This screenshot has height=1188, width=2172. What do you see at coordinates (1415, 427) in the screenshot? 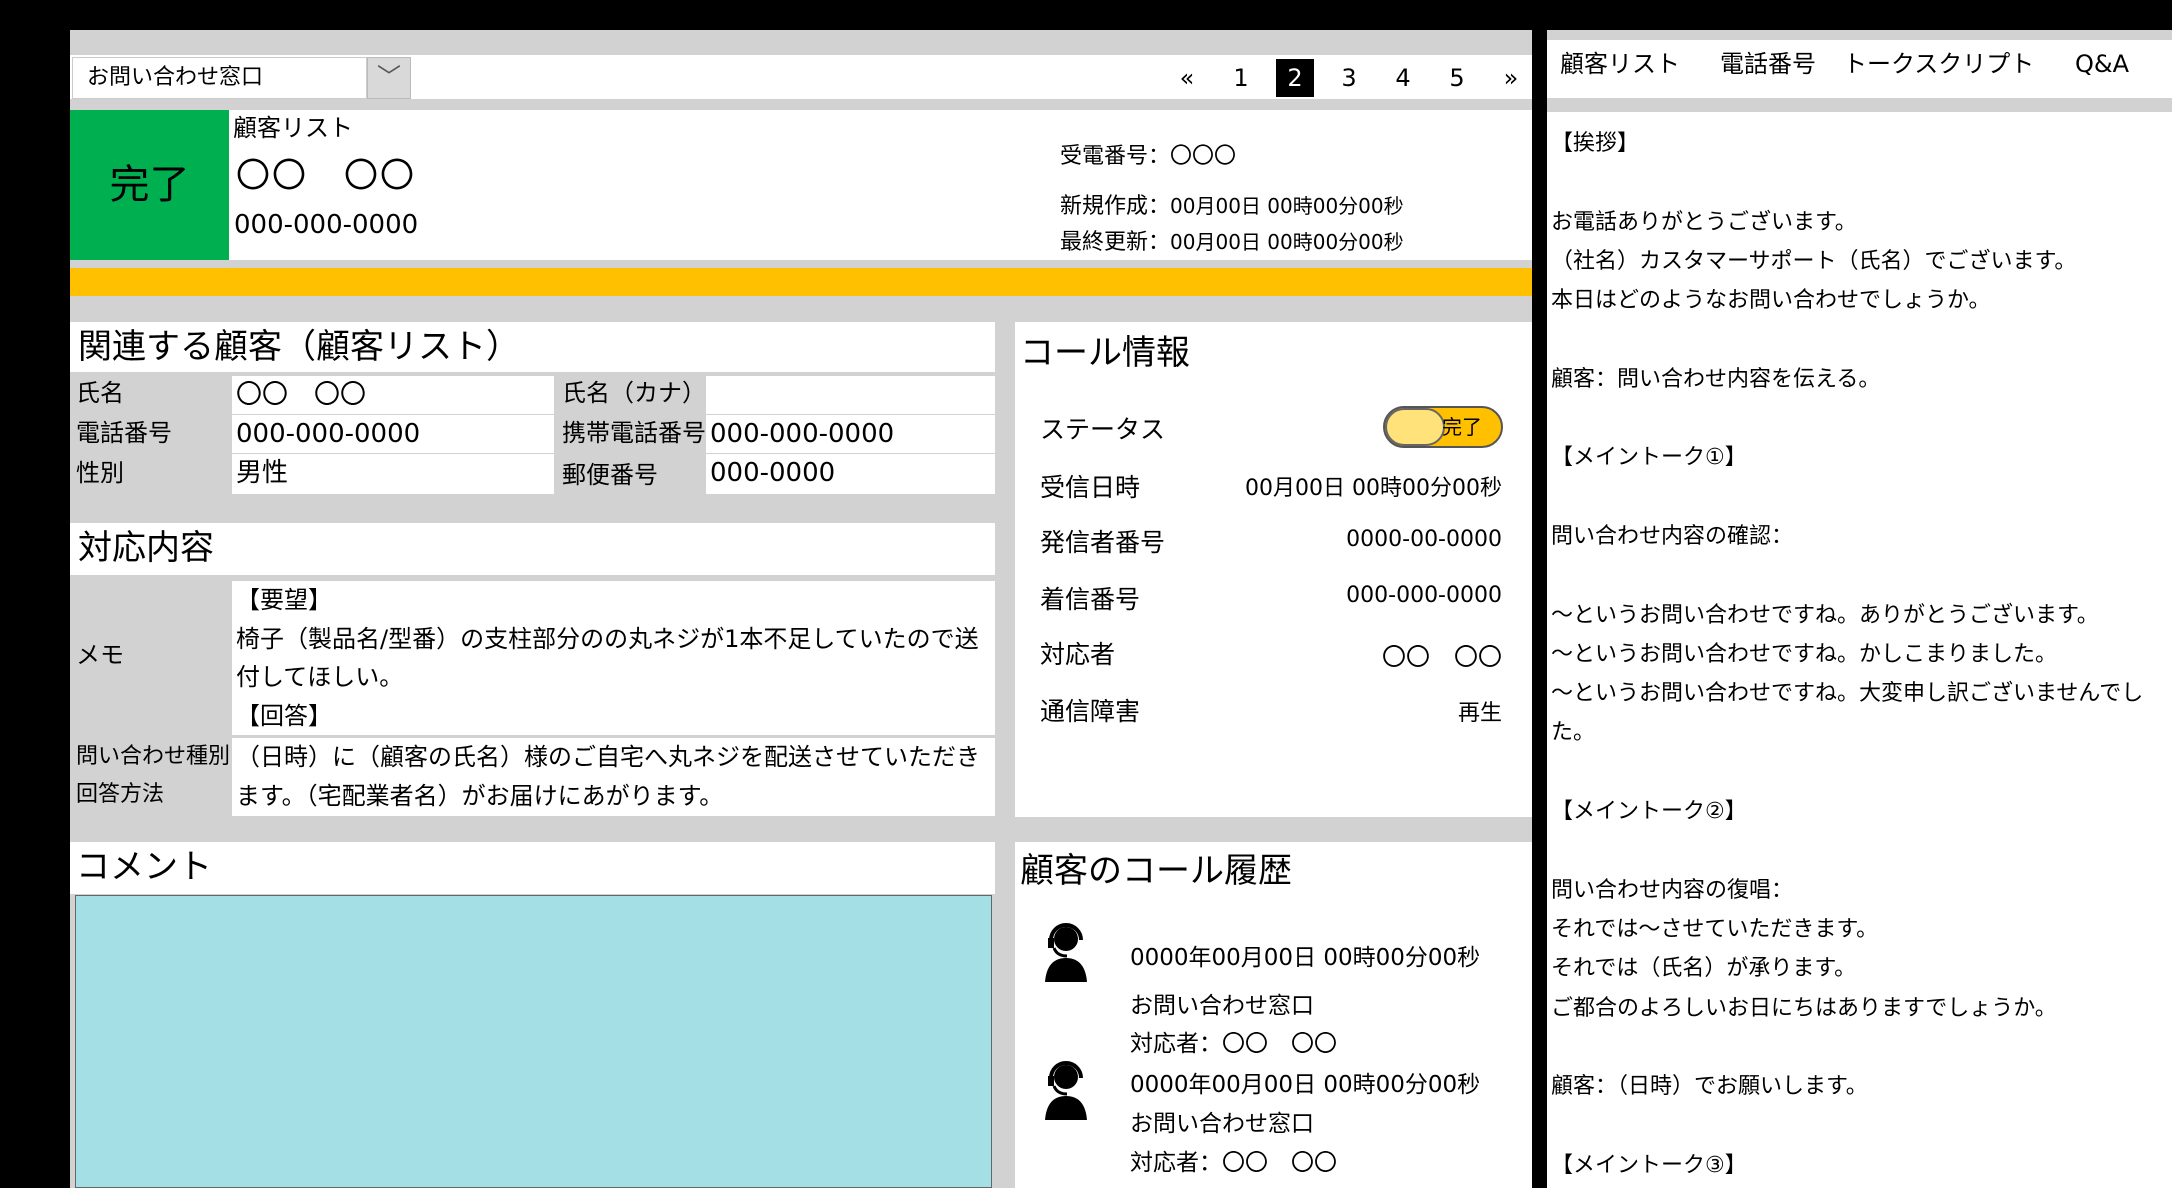
I see `toggle-knob` at bounding box center [1415, 427].